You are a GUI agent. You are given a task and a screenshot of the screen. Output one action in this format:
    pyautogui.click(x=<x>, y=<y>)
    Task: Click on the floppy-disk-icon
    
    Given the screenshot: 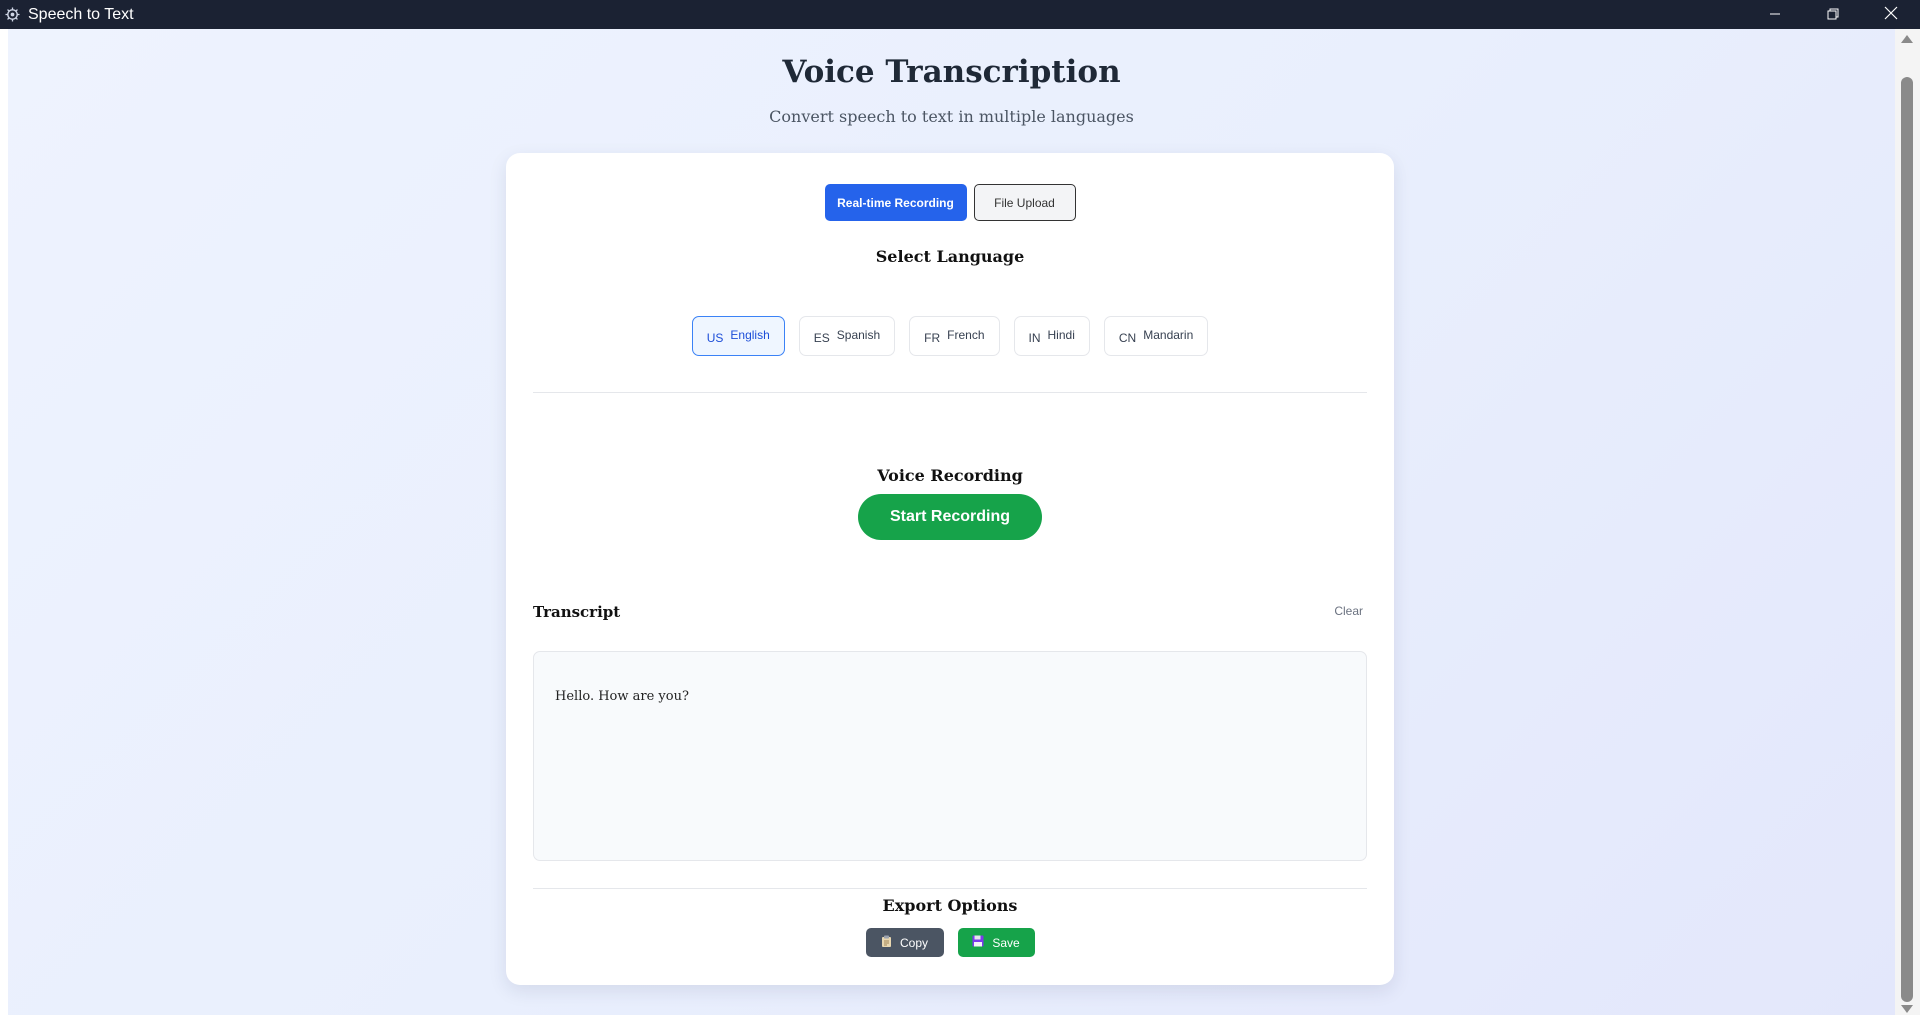 What is the action you would take?
    pyautogui.click(x=978, y=942)
    